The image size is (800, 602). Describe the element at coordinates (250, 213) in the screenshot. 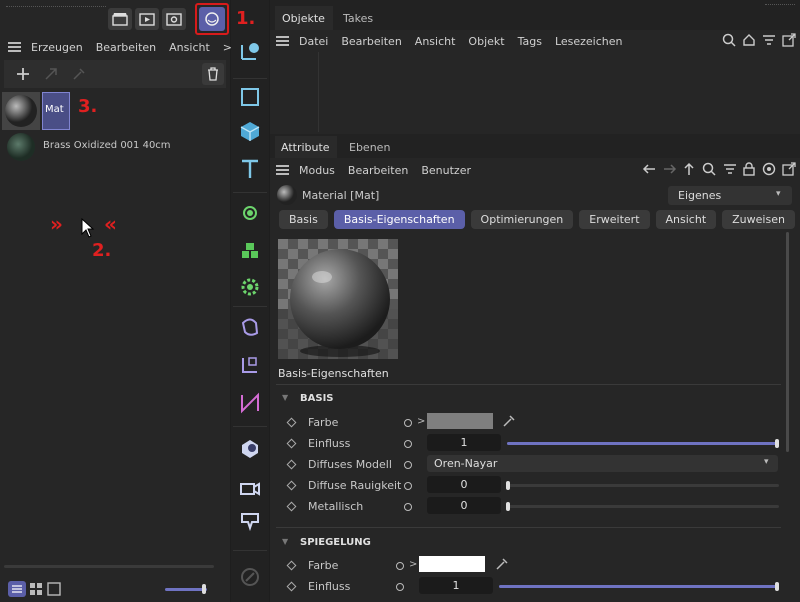

I see `spline-tool-icon` at that location.